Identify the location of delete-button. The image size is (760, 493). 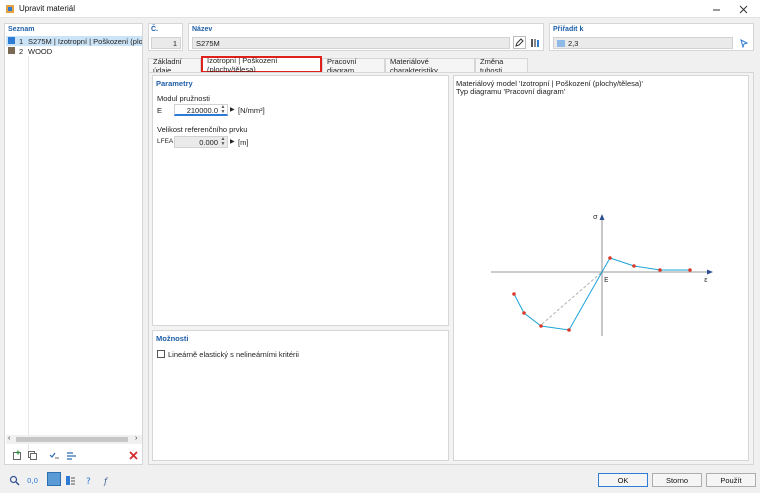
(133, 455).